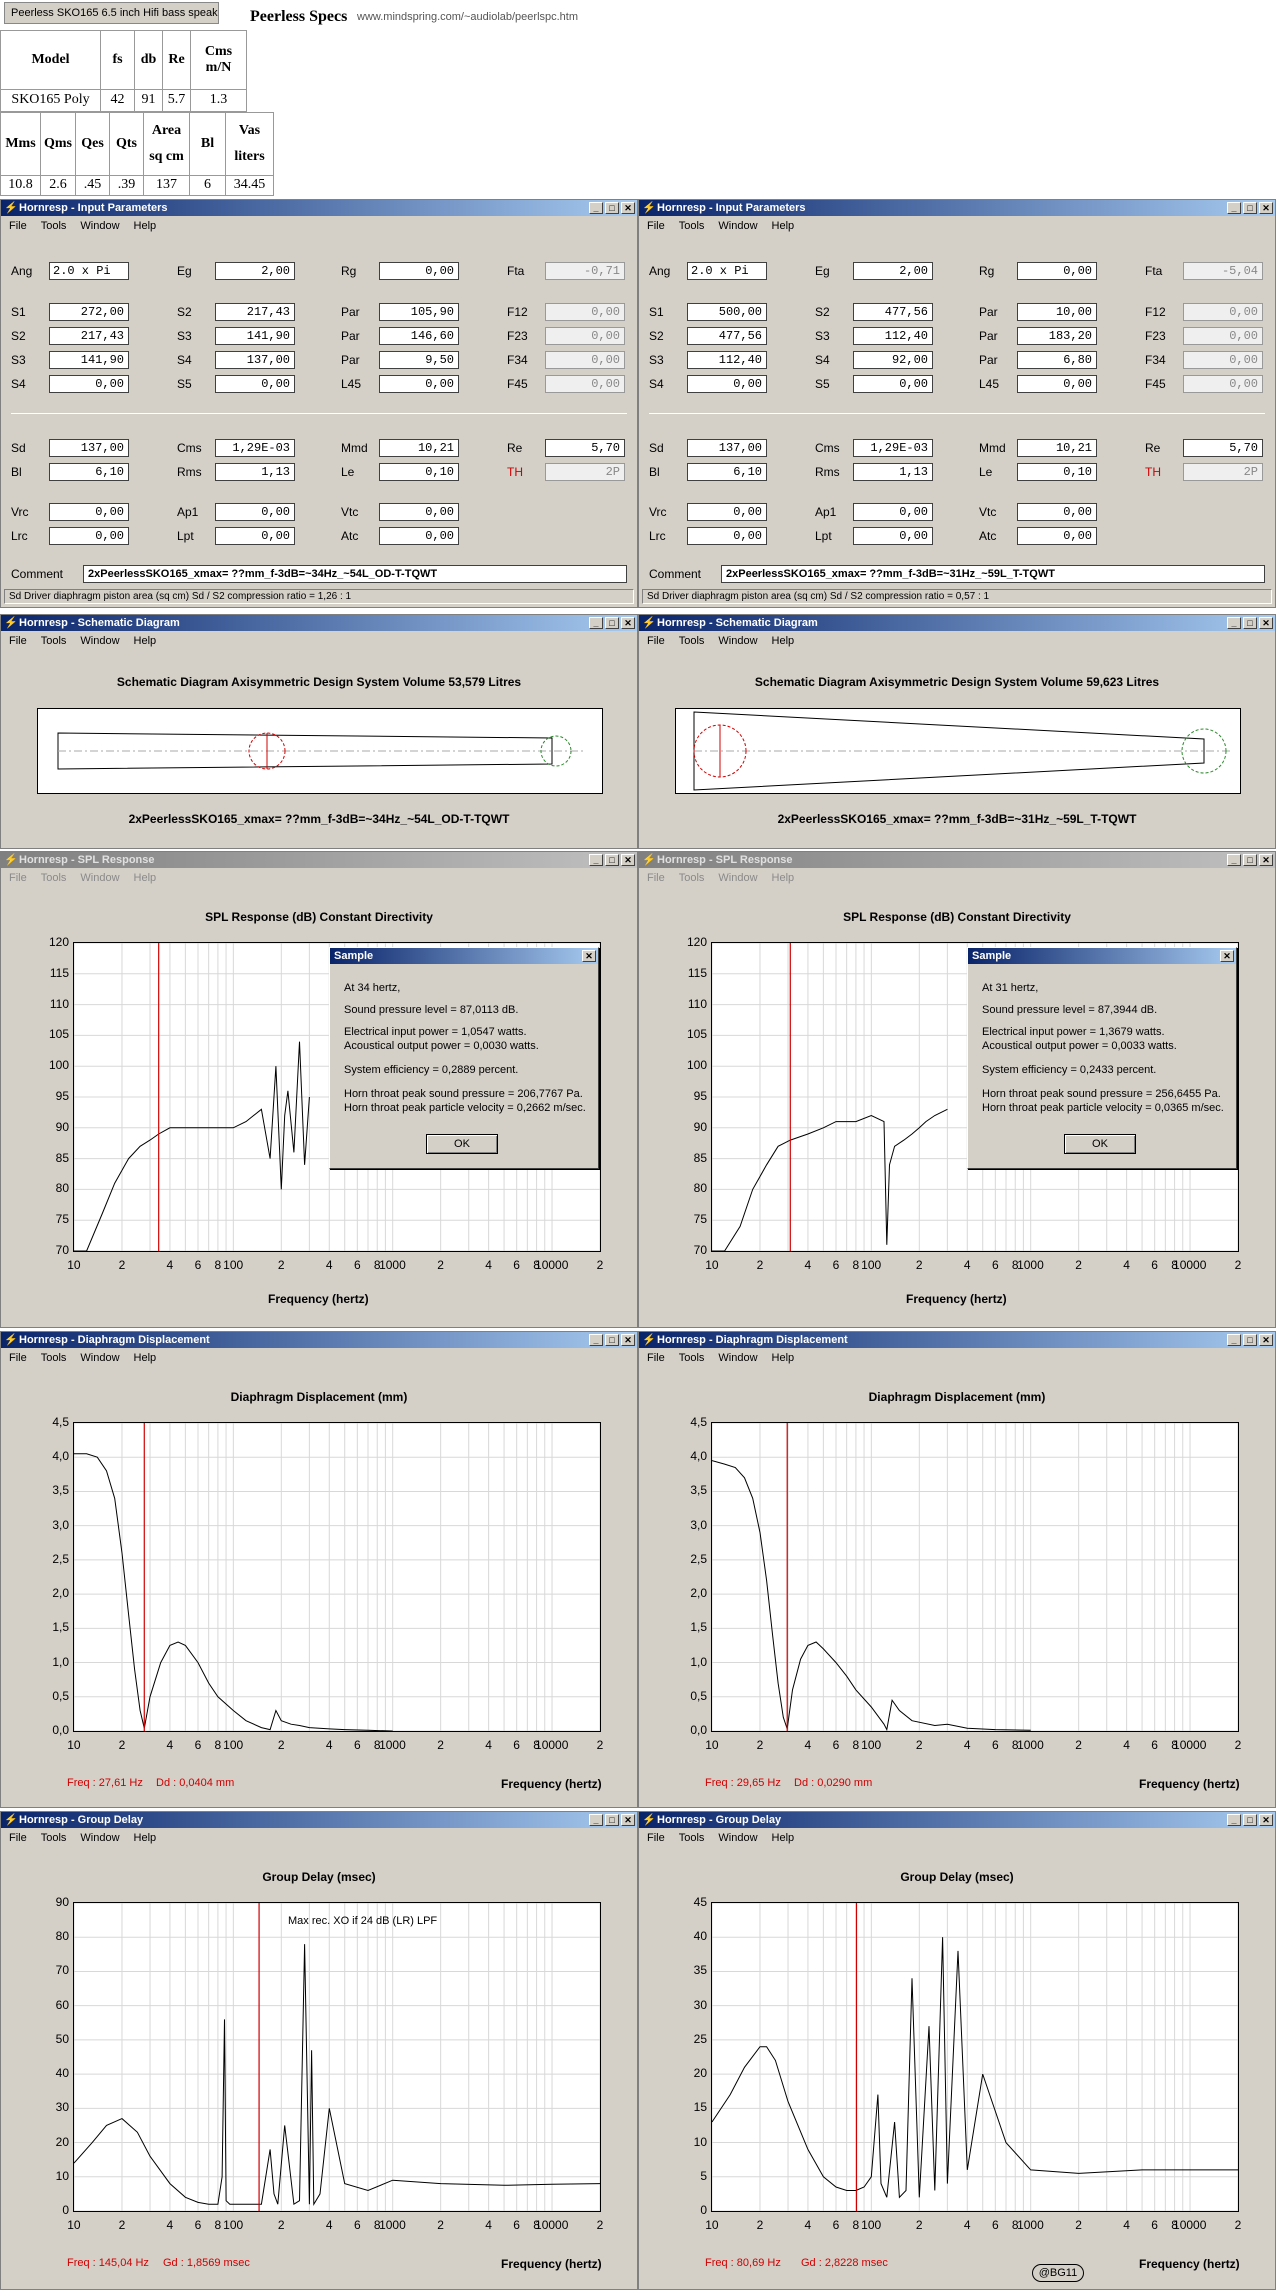  I want to click on param-field-lrc: 0,00, so click(727, 536).